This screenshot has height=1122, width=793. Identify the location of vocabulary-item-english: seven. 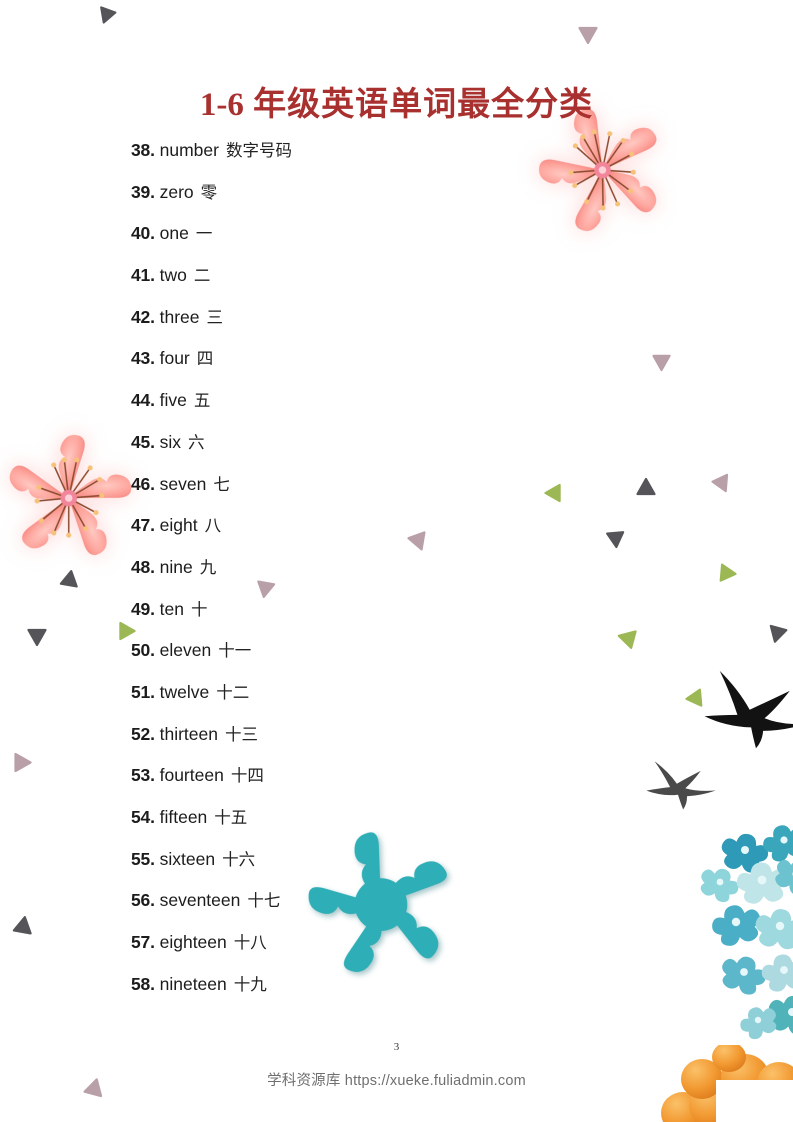
(183, 483).